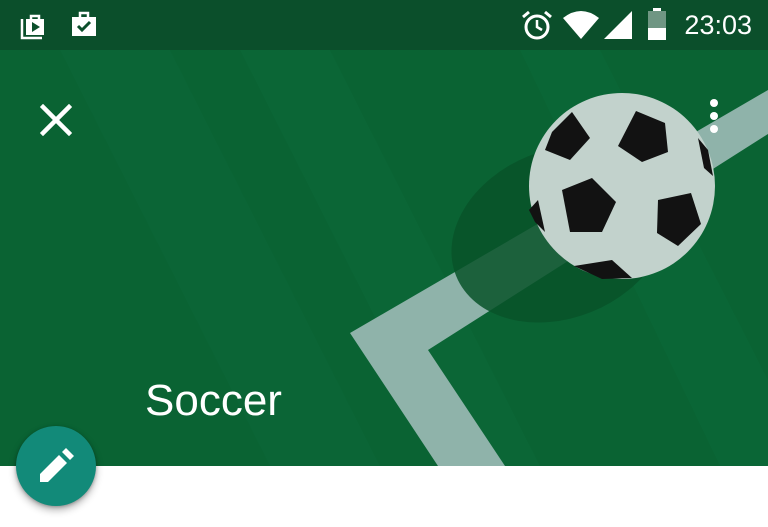  I want to click on battery-icon, so click(657, 24).